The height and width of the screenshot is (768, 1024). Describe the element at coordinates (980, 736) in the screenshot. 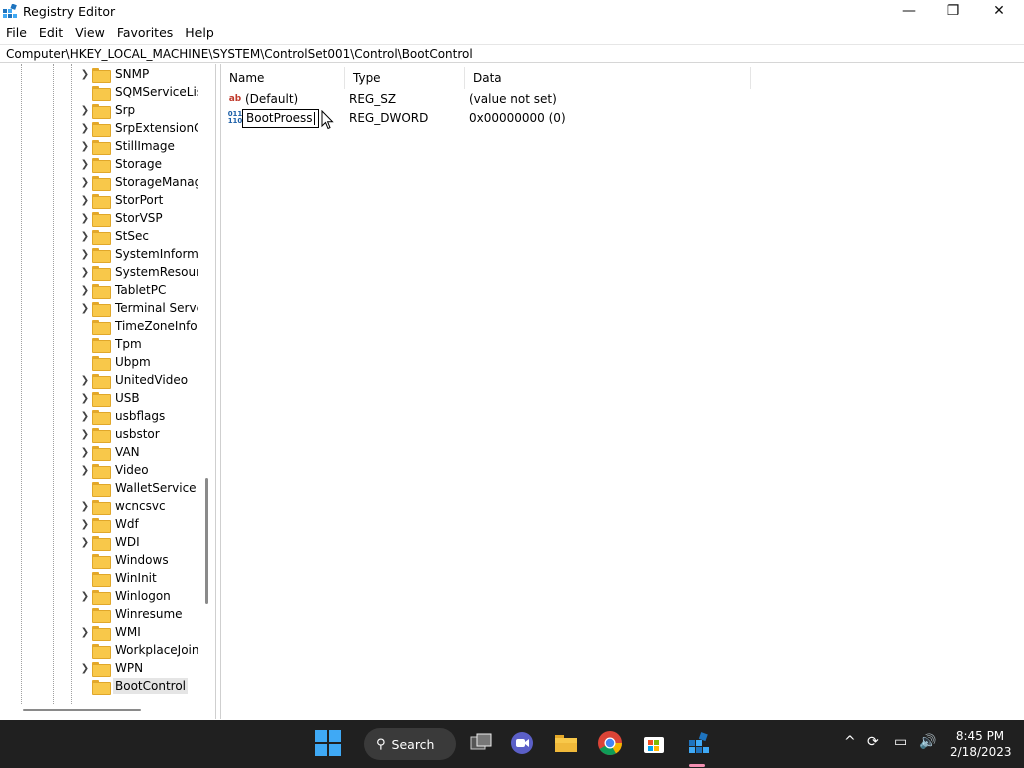

I see `clock-time: 8:45 PM` at that location.